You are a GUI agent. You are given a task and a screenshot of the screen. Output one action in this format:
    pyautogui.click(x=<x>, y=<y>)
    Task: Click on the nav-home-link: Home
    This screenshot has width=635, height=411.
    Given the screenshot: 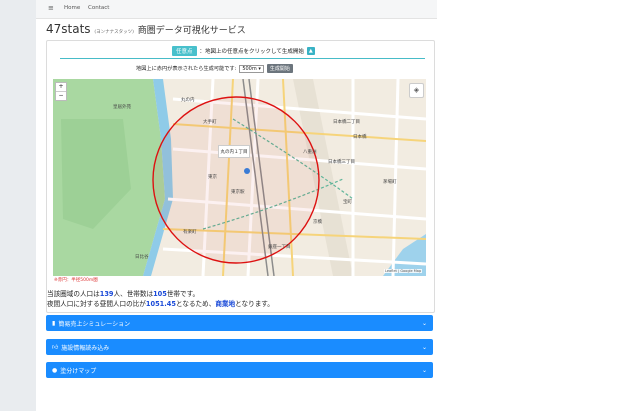 What is the action you would take?
    pyautogui.click(x=72, y=8)
    